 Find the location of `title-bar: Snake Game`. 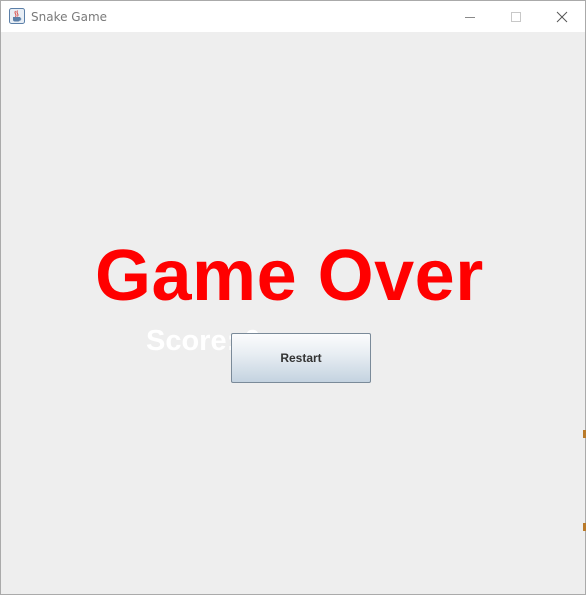

title-bar: Snake Game is located at coordinates (293, 16).